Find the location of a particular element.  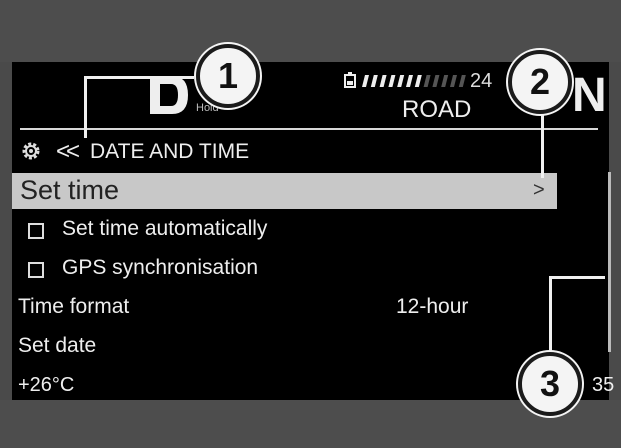

callout-3: 3 is located at coordinates (550, 384).